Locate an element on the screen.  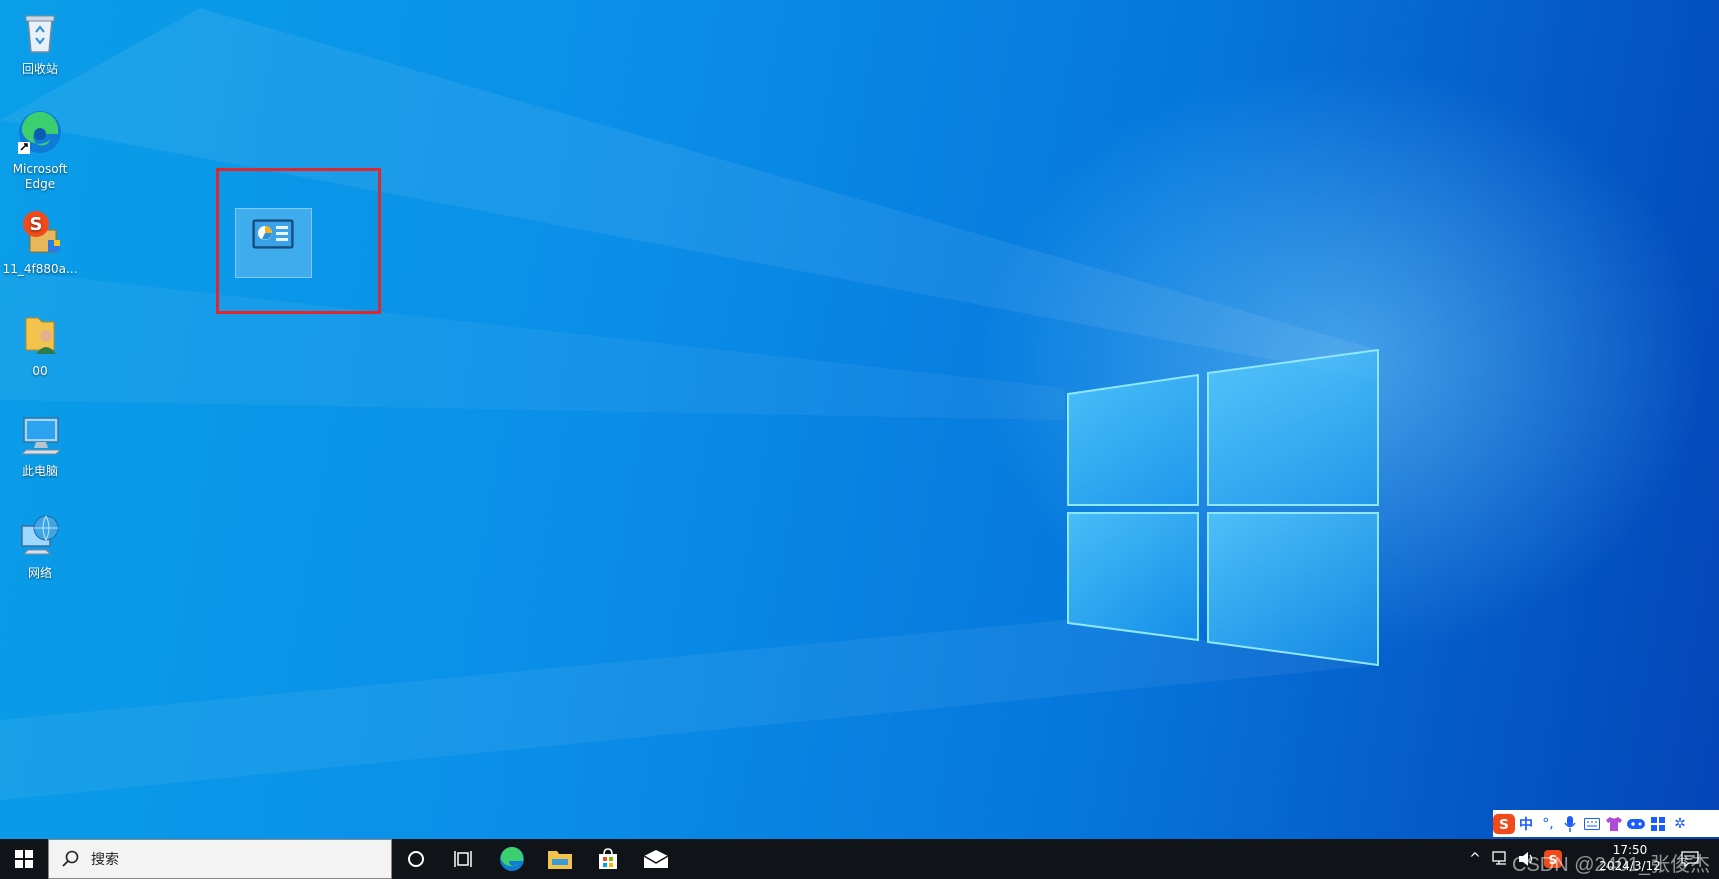
keyboard-icon is located at coordinates (1592, 824).